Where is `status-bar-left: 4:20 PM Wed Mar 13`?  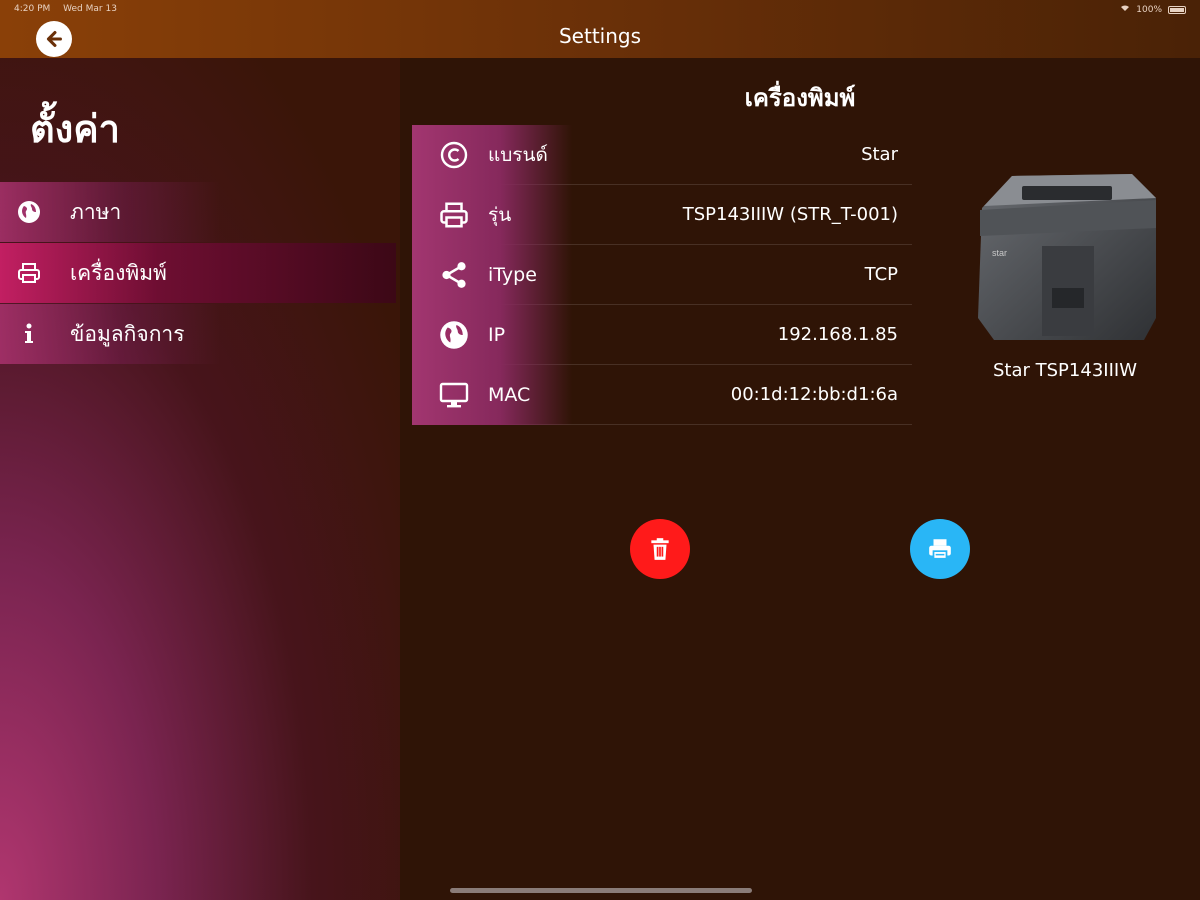 status-bar-left: 4:20 PM Wed Mar 13 is located at coordinates (70, 9).